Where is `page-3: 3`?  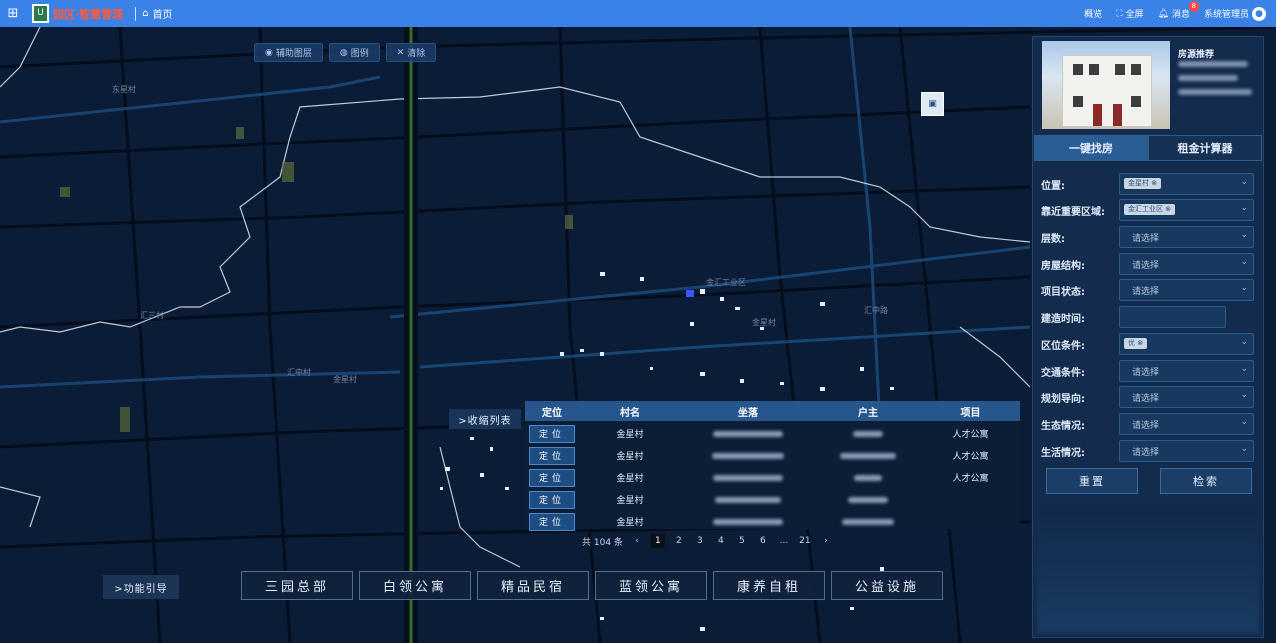
page-3: 3 is located at coordinates (700, 541).